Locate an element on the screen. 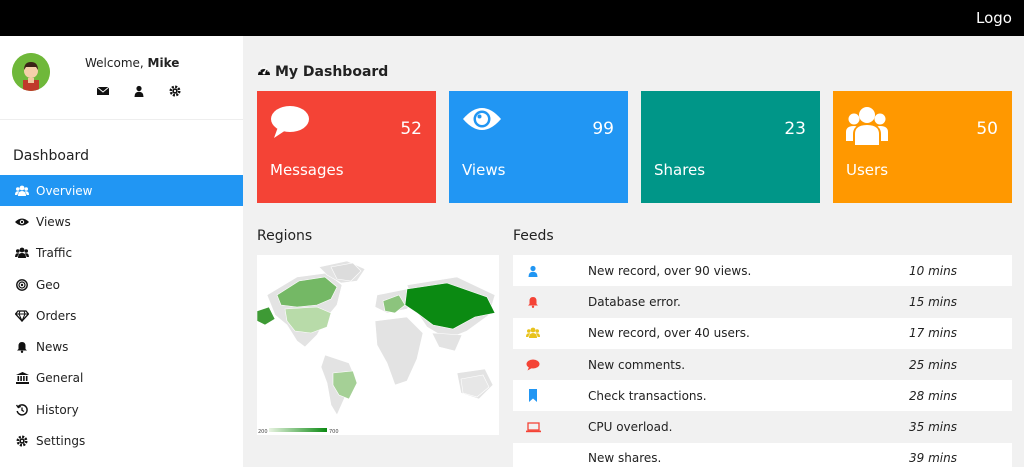  feed-time: 28 mins is located at coordinates (933, 395).